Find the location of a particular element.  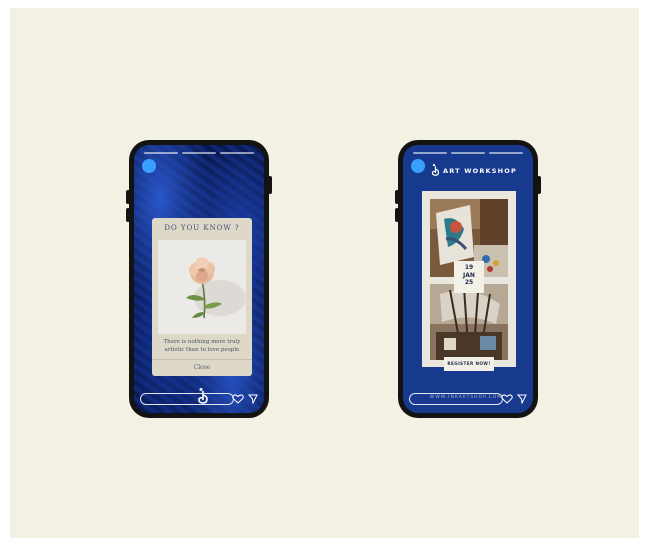

date-month: JAN is located at coordinates (469, 275).